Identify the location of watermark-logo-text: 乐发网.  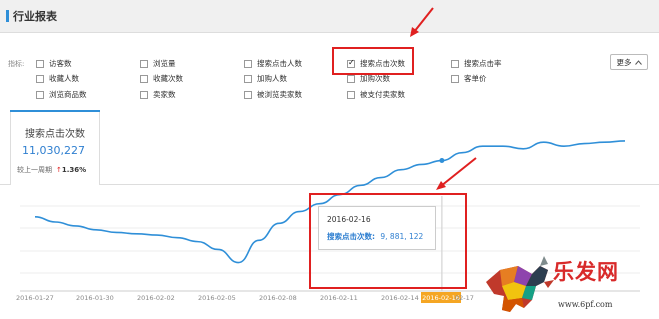
(586, 271).